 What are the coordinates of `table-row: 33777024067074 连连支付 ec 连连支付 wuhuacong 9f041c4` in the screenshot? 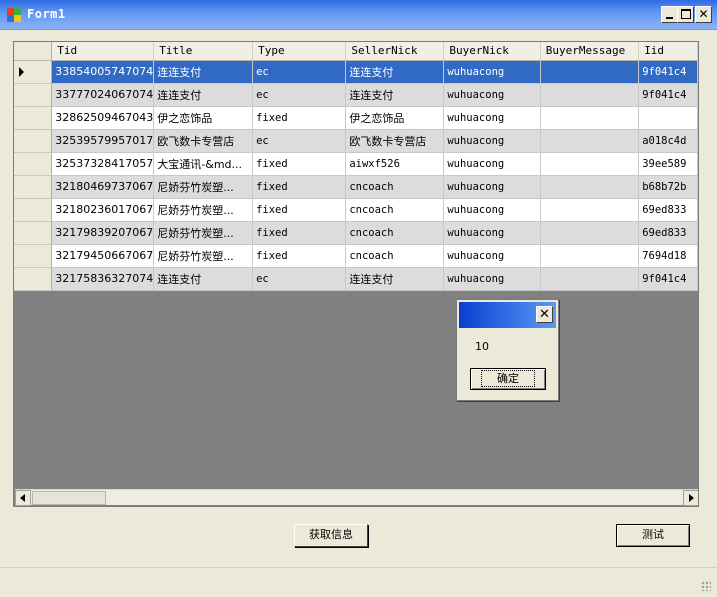 It's located at (356, 95).